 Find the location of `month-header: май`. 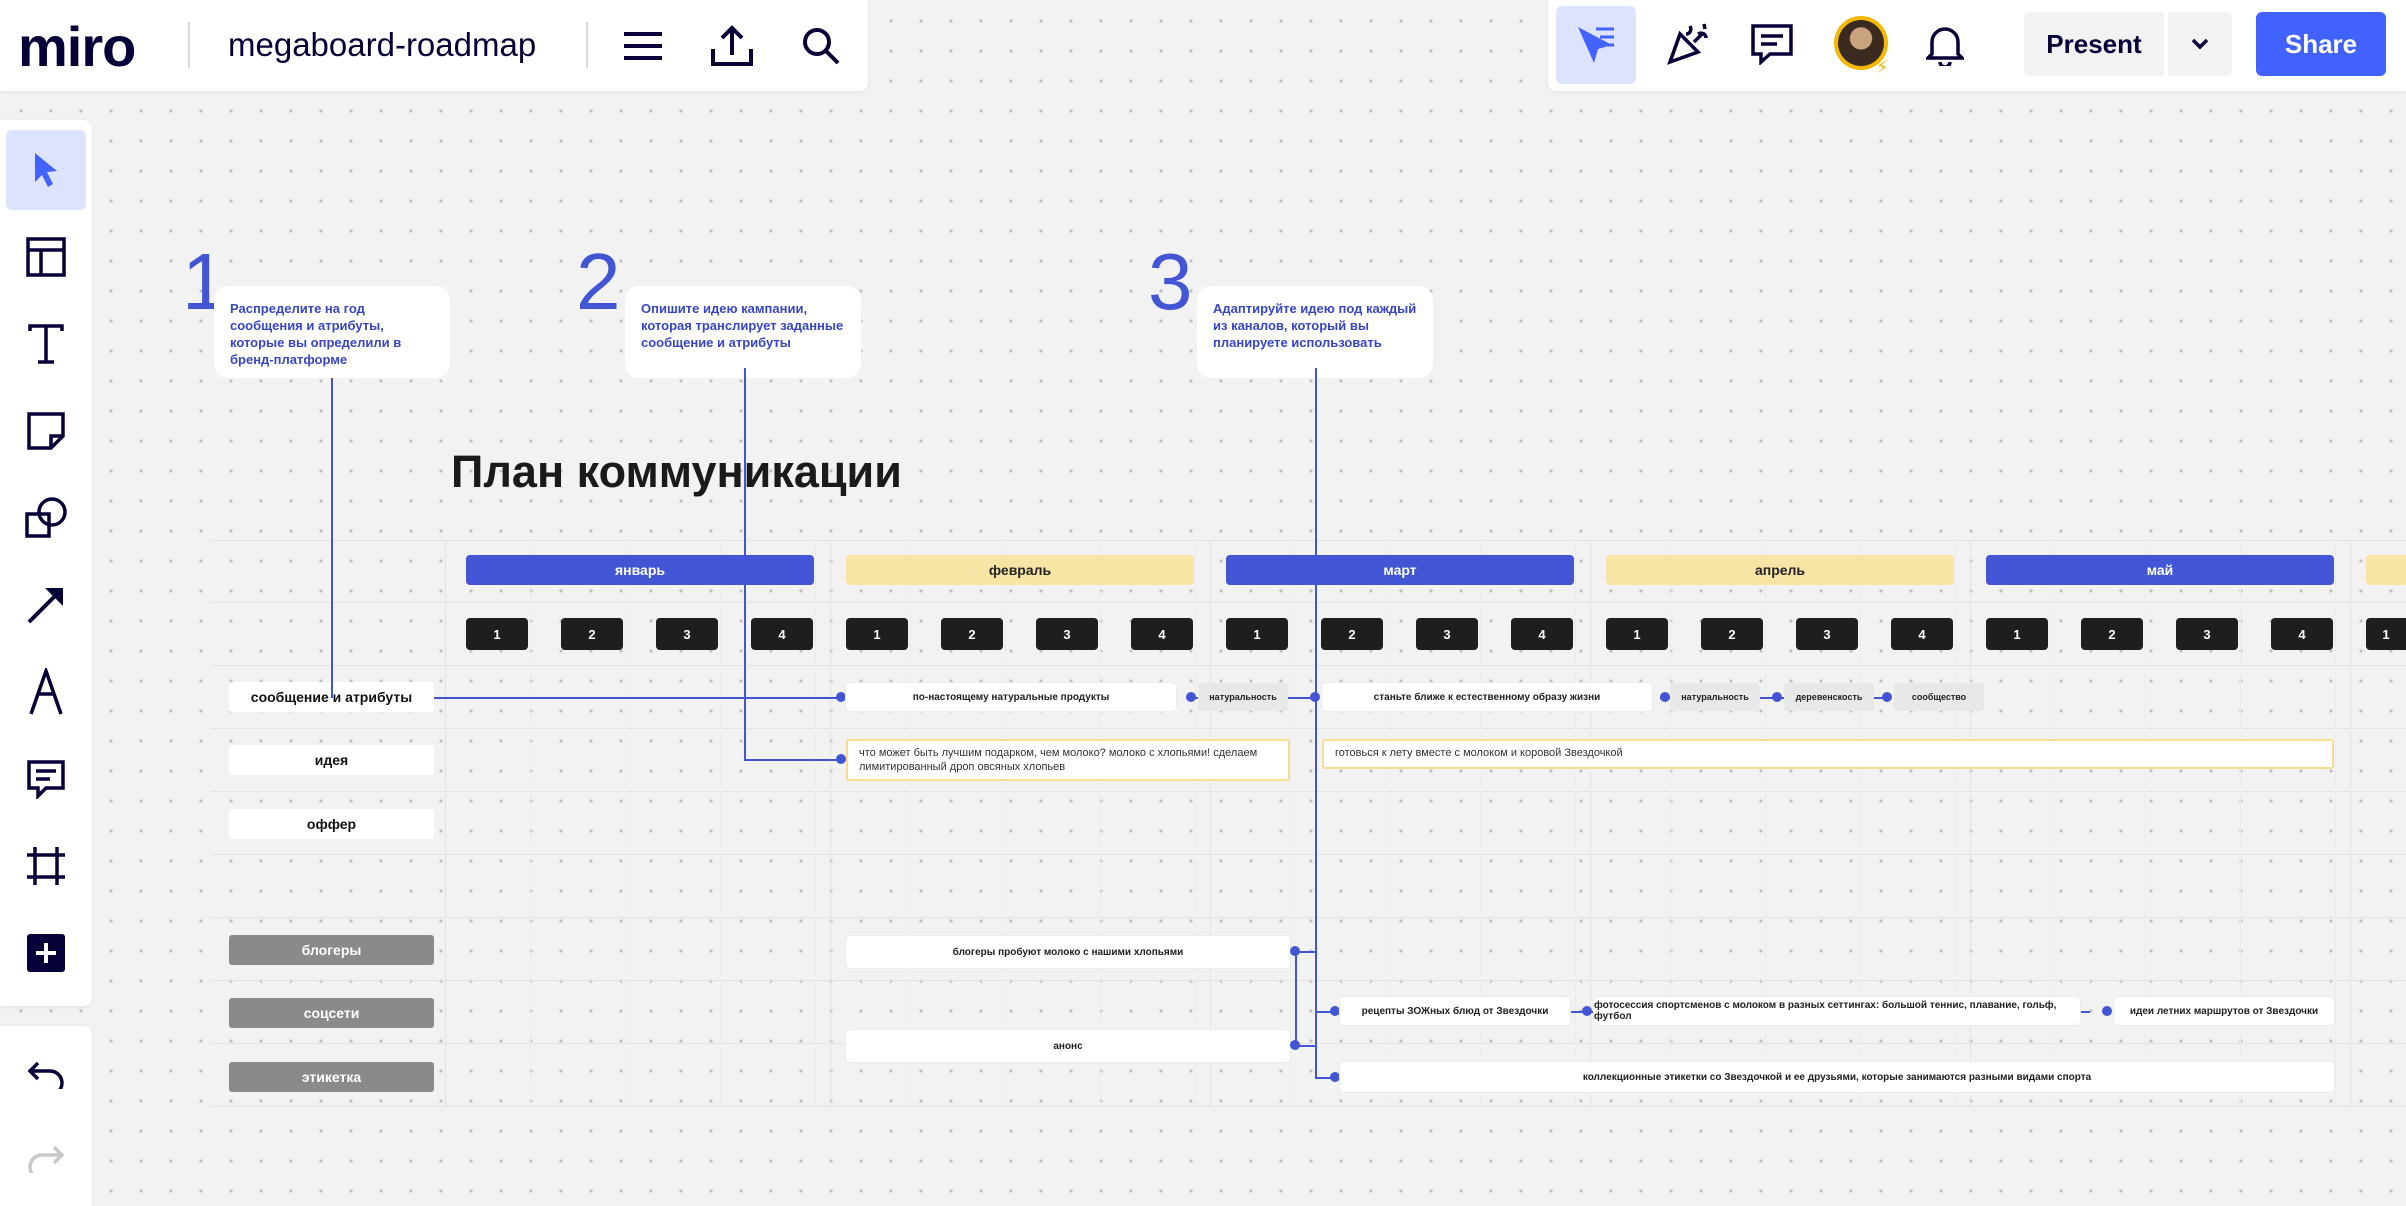

month-header: май is located at coordinates (2160, 570).